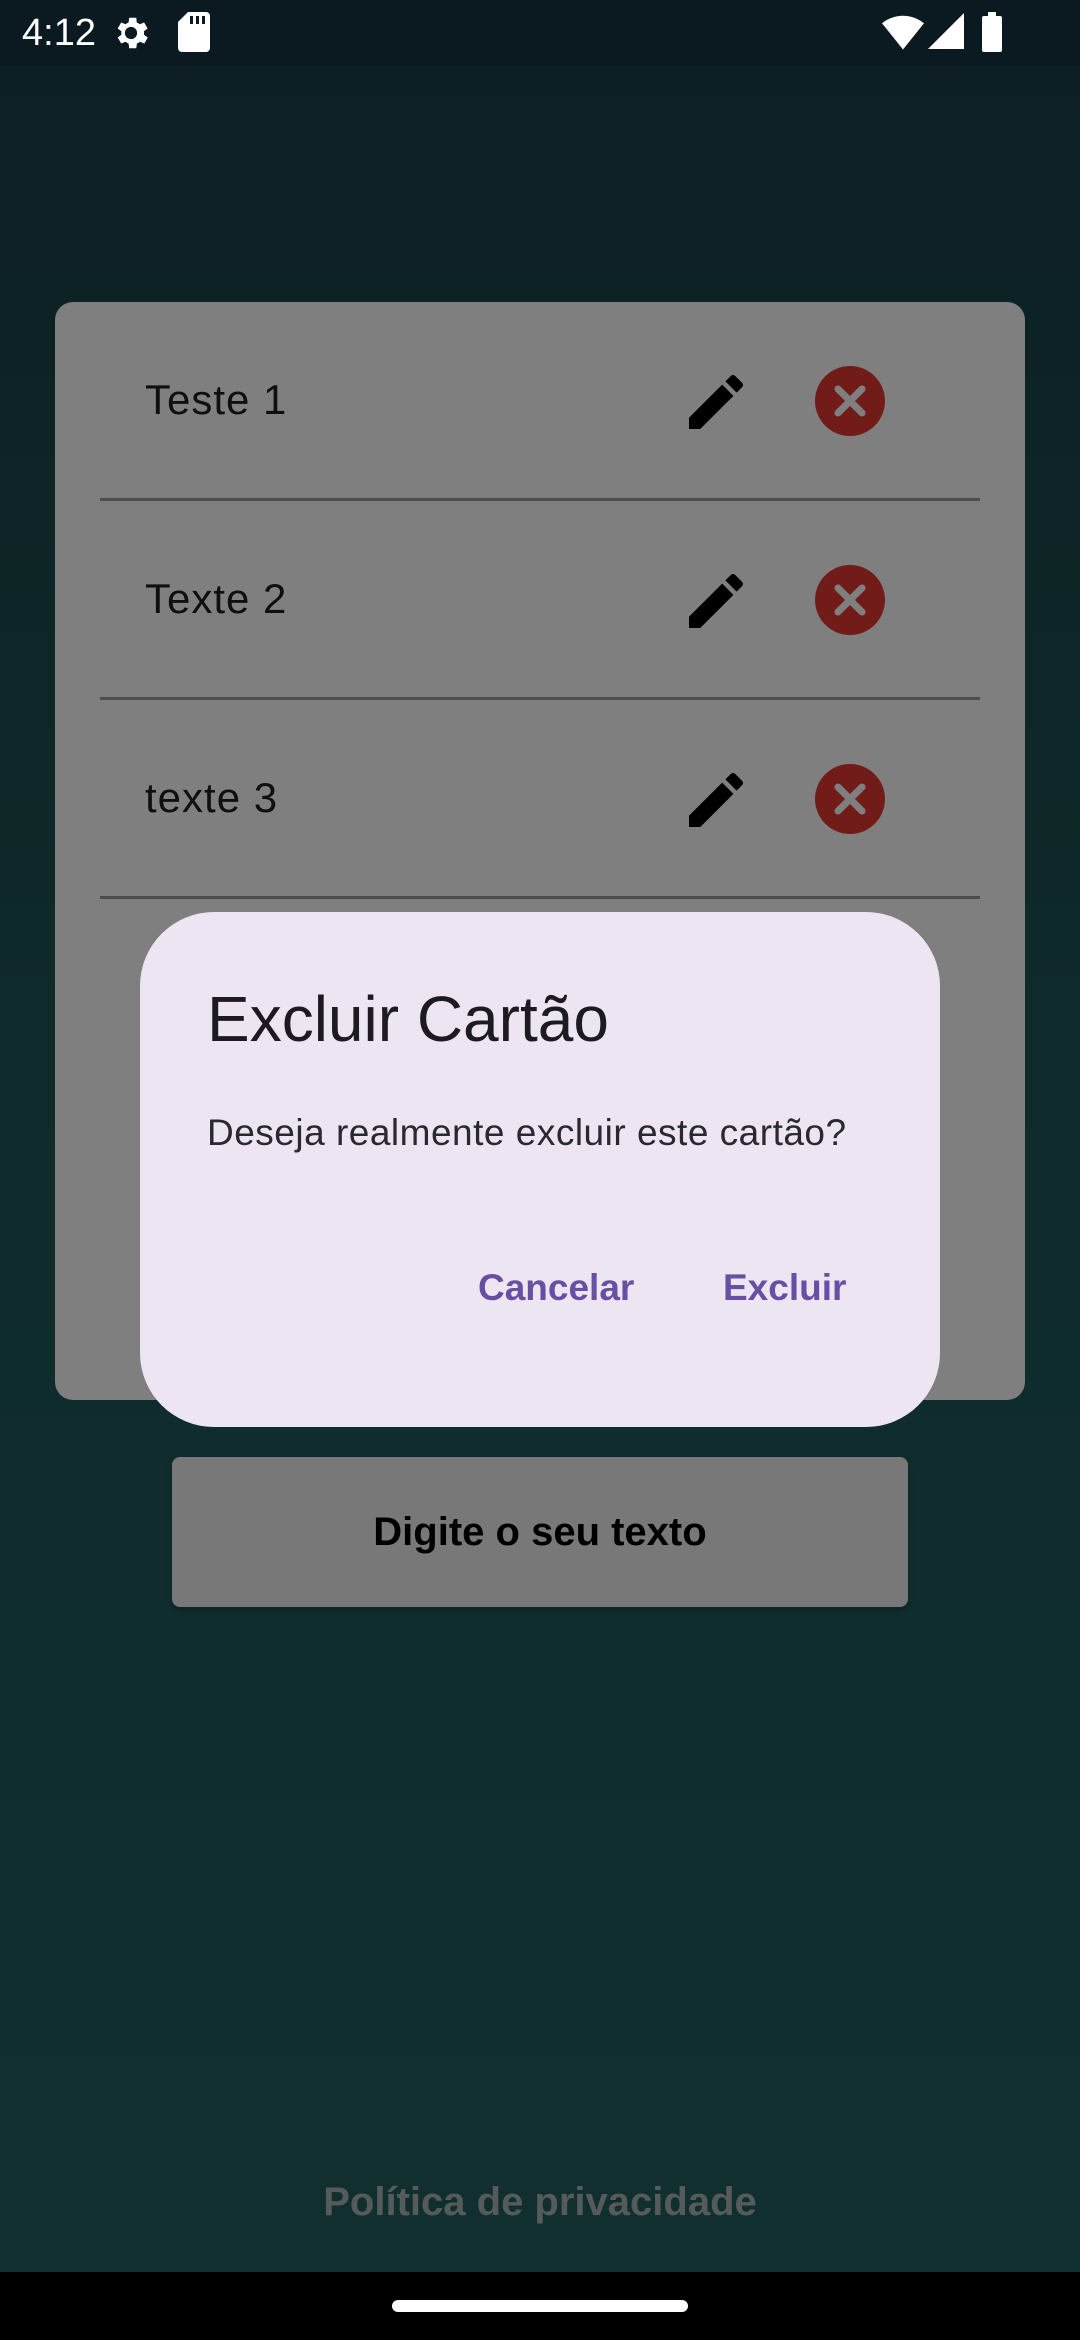  I want to click on navigation-bar, so click(540, 2306).